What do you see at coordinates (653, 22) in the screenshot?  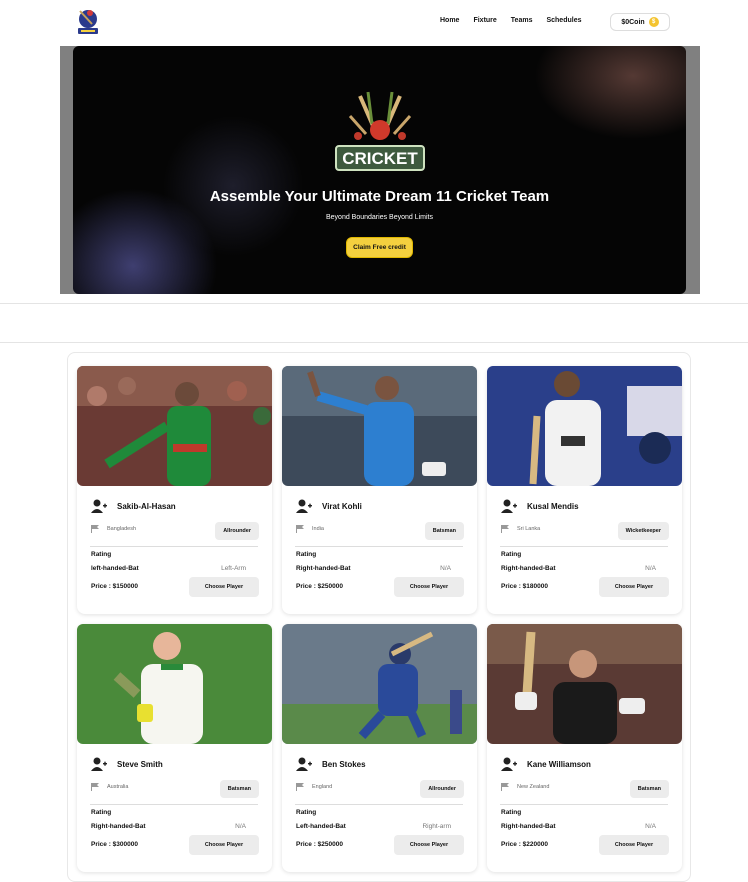 I see `dollar-coin-icon: $` at bounding box center [653, 22].